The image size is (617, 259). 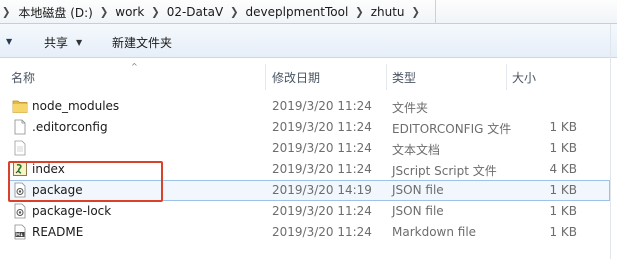 I want to click on column-headers: ^ 名称 修改日期 类型 大小, so click(x=308, y=76).